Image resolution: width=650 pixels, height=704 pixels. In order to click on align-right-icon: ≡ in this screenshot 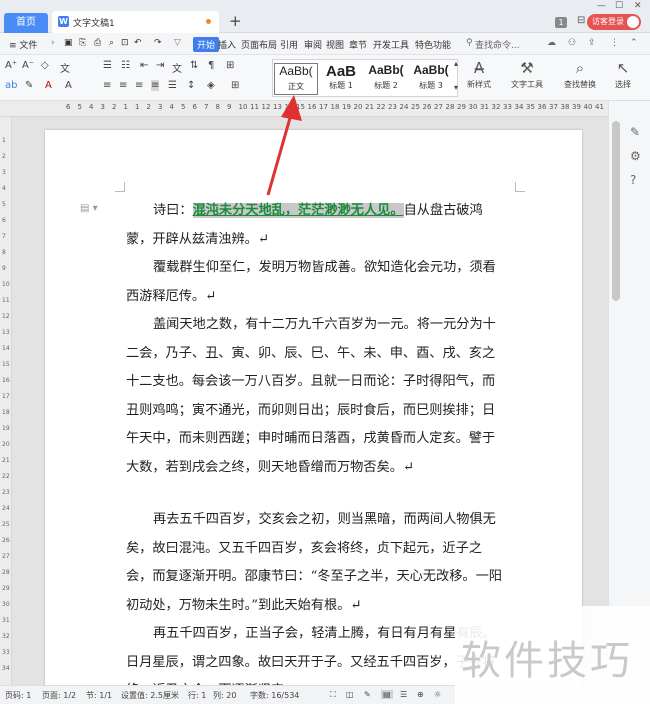, I will do `click(139, 85)`.